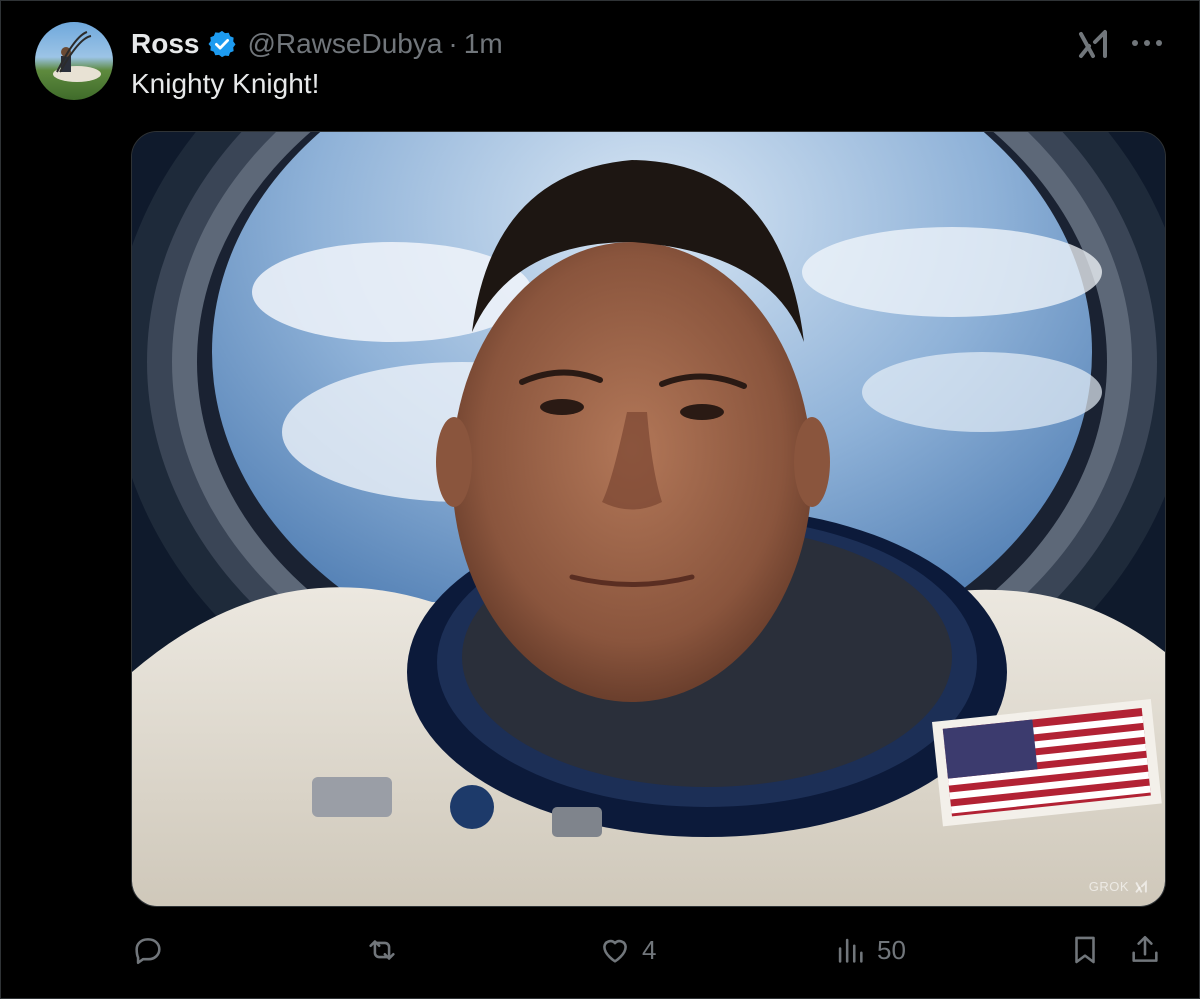 This screenshot has width=1200, height=999. I want to click on verified-badge-icon, so click(222, 44).